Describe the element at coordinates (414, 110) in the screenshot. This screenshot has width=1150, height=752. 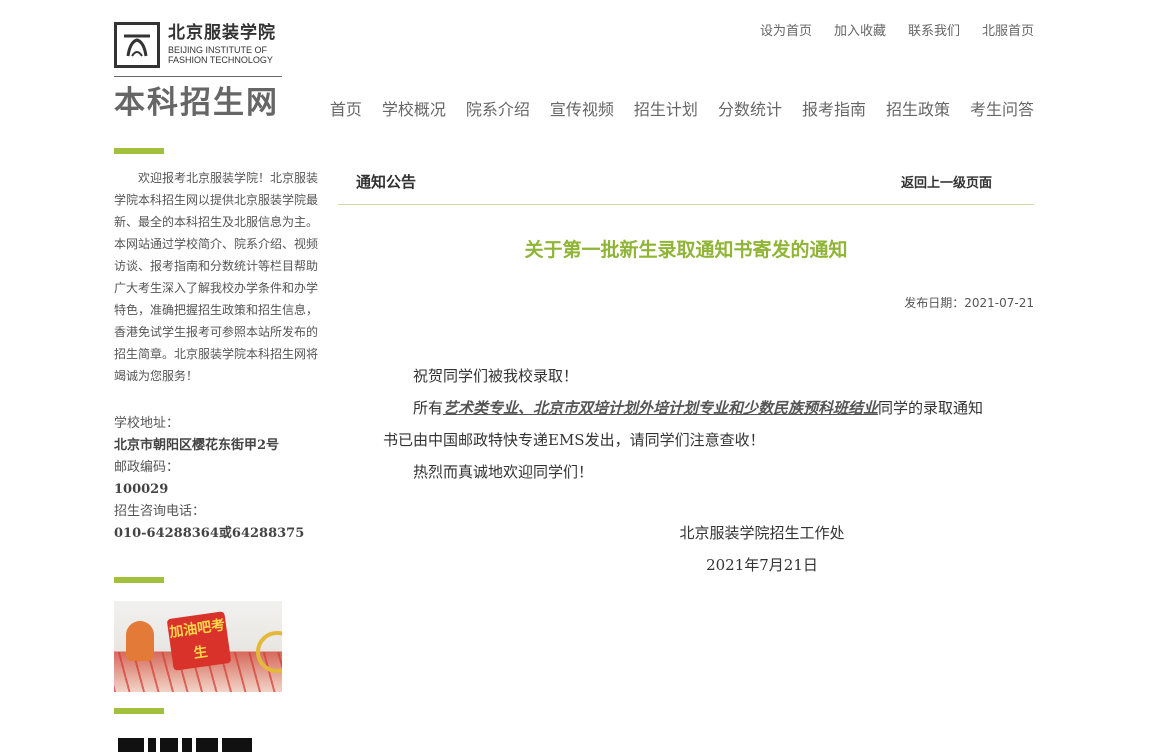
I see `nav-school-overview: 学校概况` at that location.